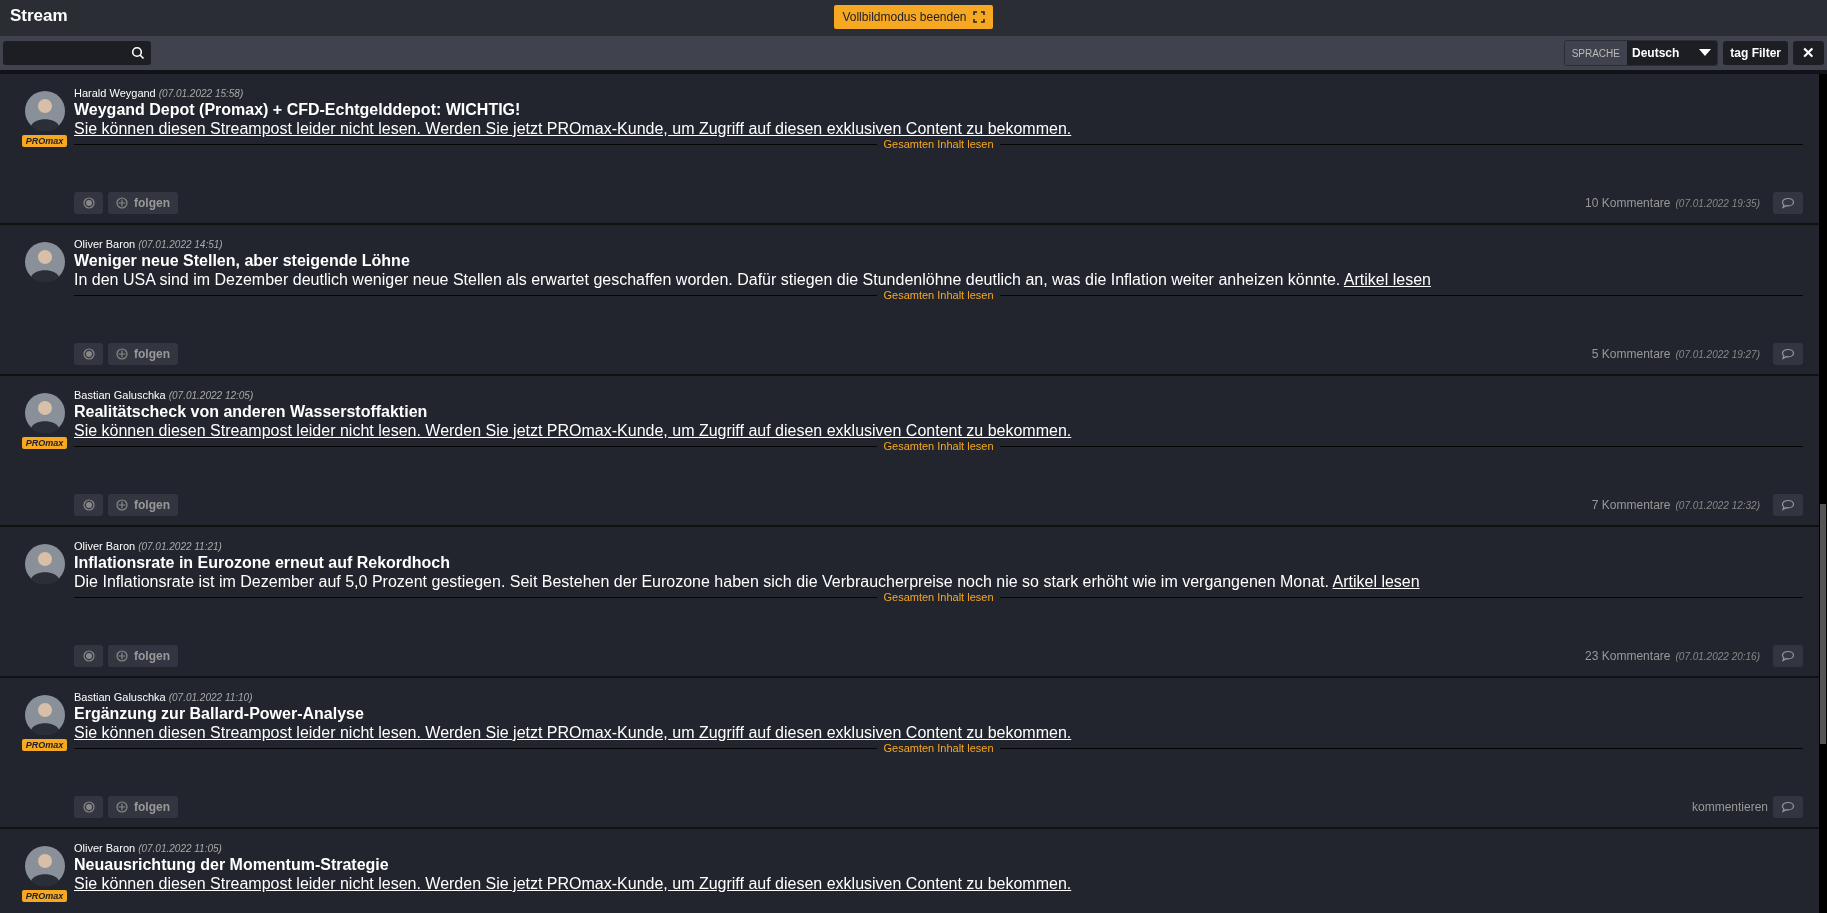 The height and width of the screenshot is (913, 1827). I want to click on scrollbar, so click(1823, 493).